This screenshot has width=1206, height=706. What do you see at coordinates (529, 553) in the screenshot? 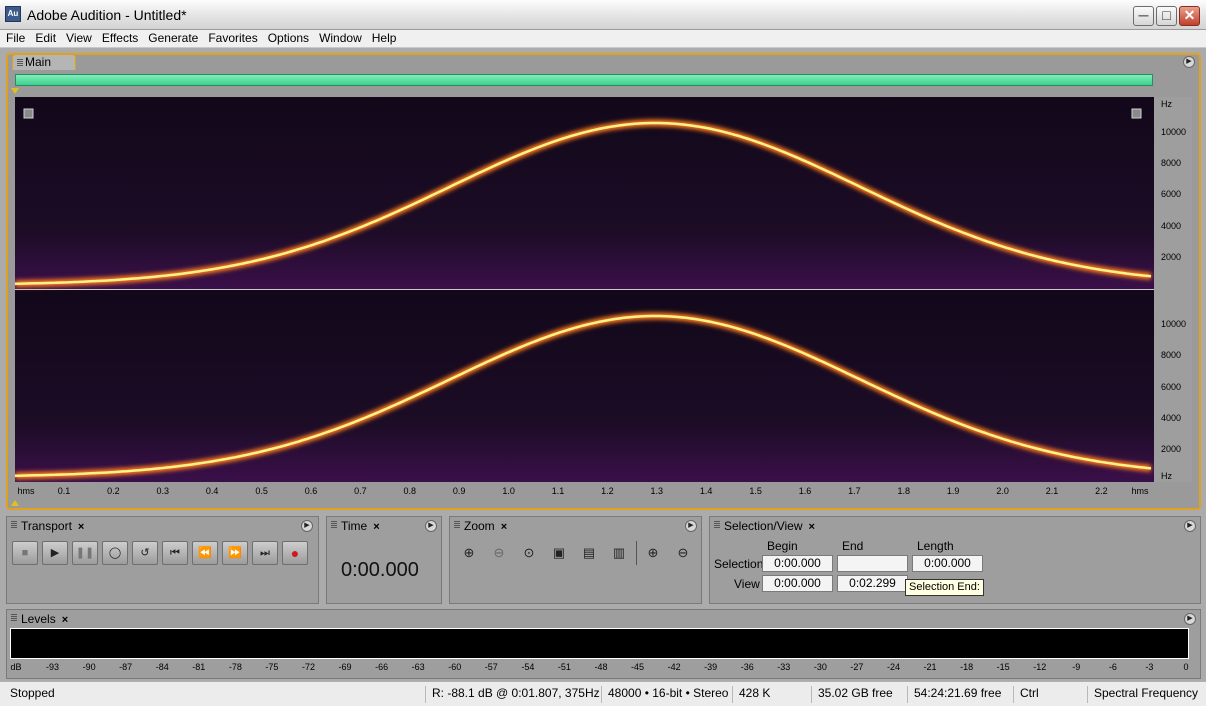
I see `zoom-full-icon: ⊙` at bounding box center [529, 553].